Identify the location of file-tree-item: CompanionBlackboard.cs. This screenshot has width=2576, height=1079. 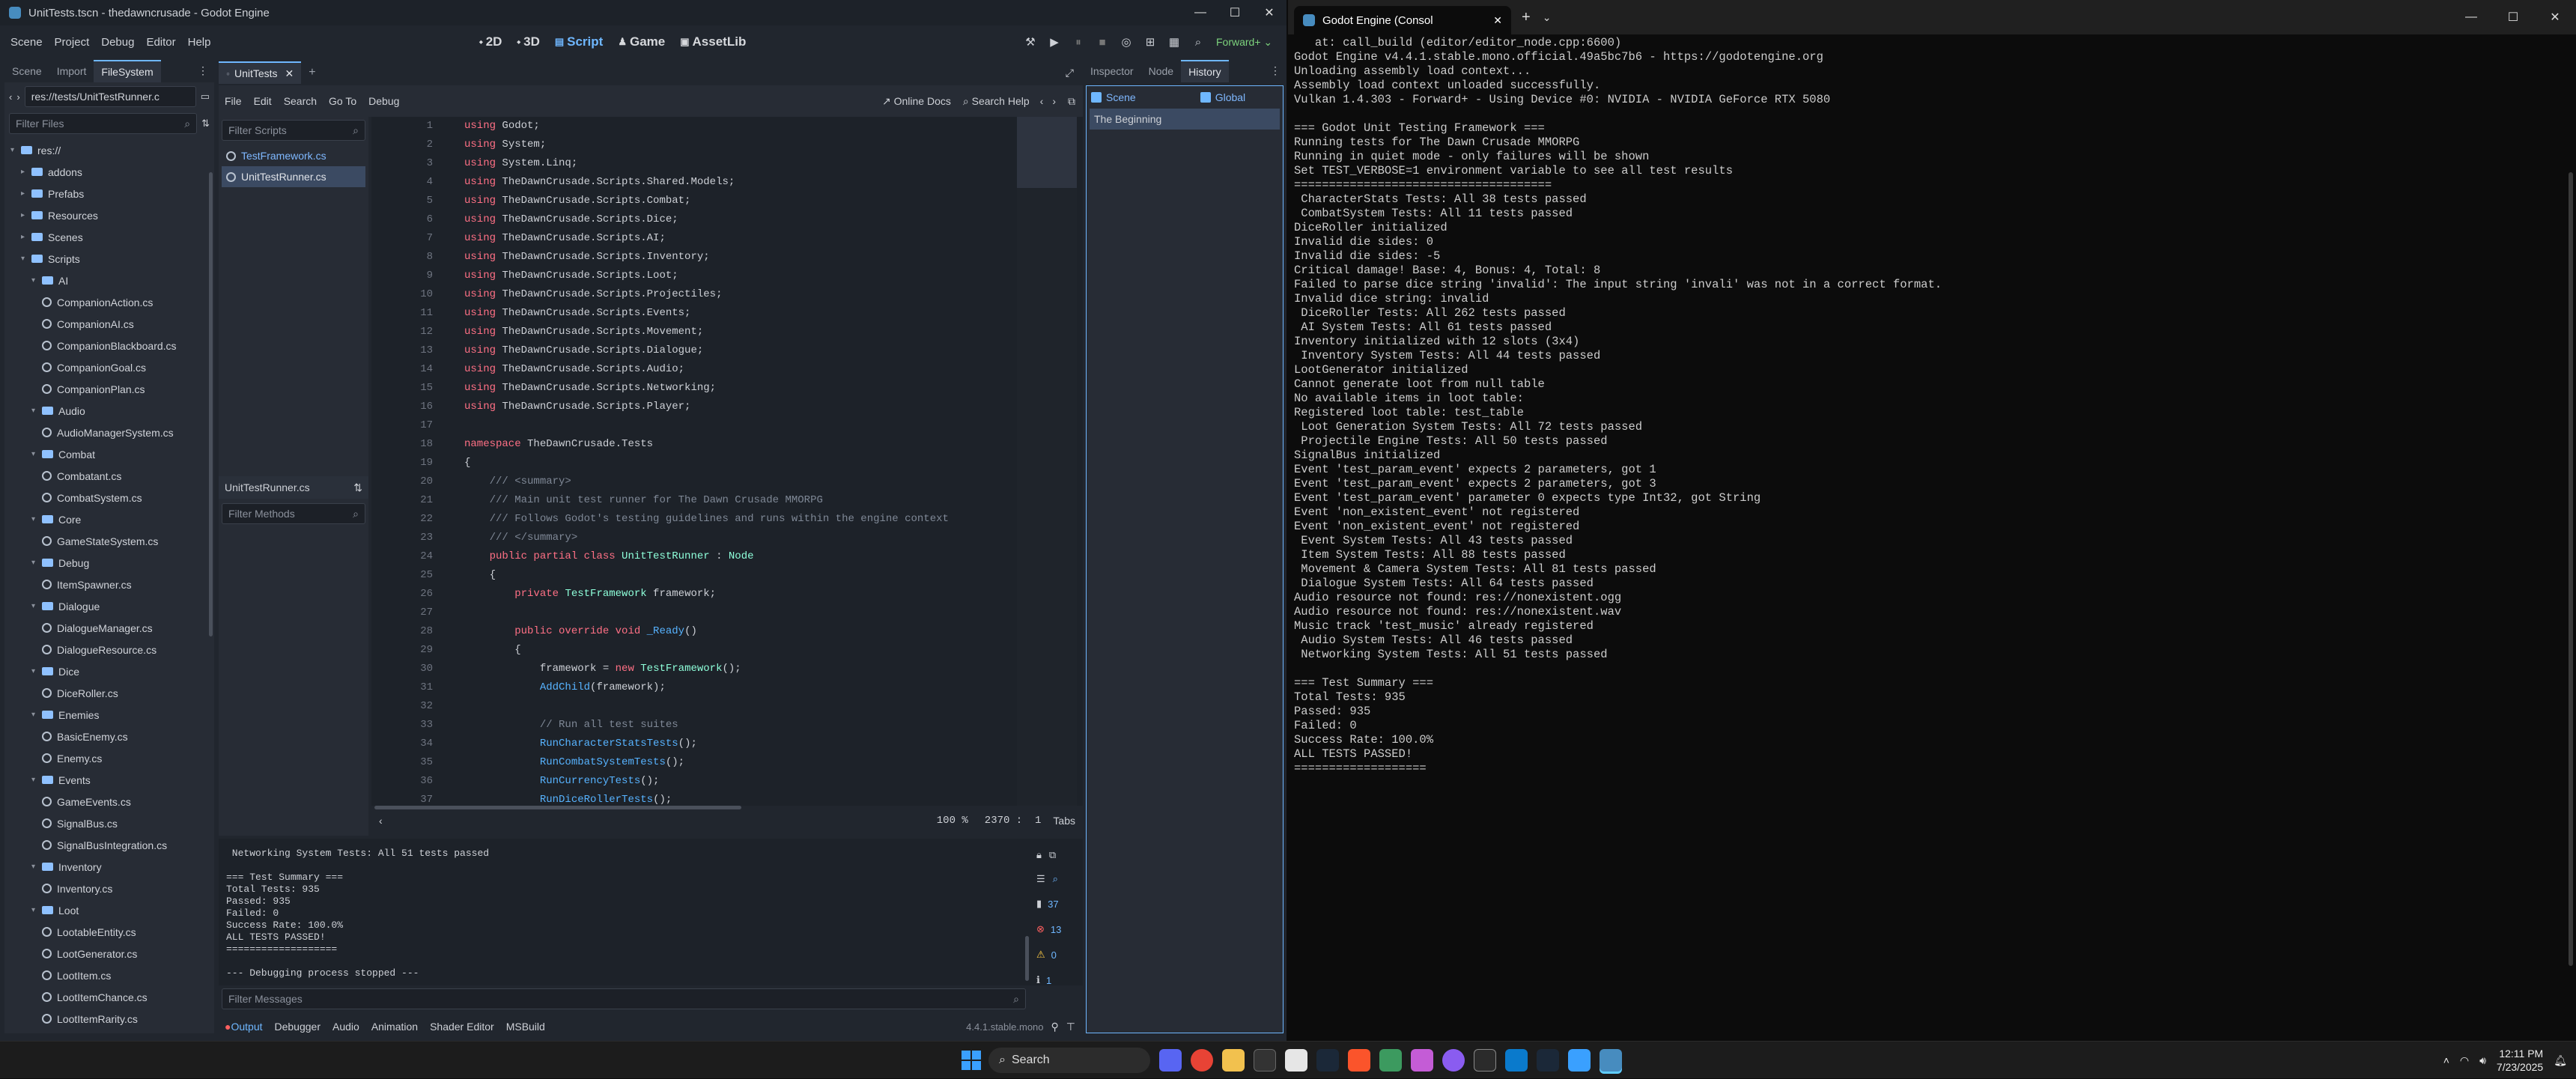
(109, 345).